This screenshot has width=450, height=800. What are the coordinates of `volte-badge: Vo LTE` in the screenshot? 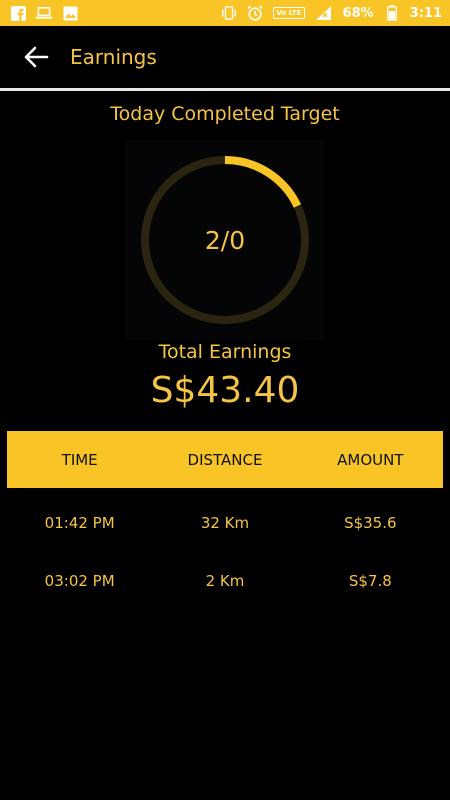 It's located at (289, 13).